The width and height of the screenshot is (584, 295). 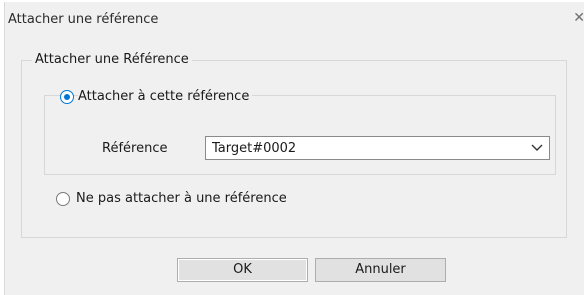 What do you see at coordinates (377, 148) in the screenshot?
I see `reference-dropdown: Target#0002` at bounding box center [377, 148].